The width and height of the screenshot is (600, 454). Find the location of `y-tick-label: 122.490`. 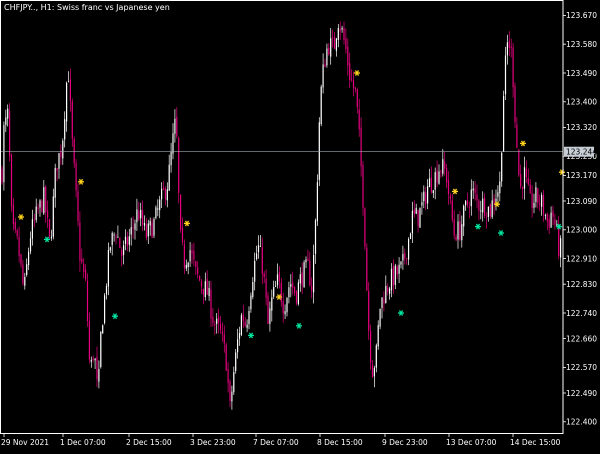

y-tick-label: 122.490 is located at coordinates (581, 393).